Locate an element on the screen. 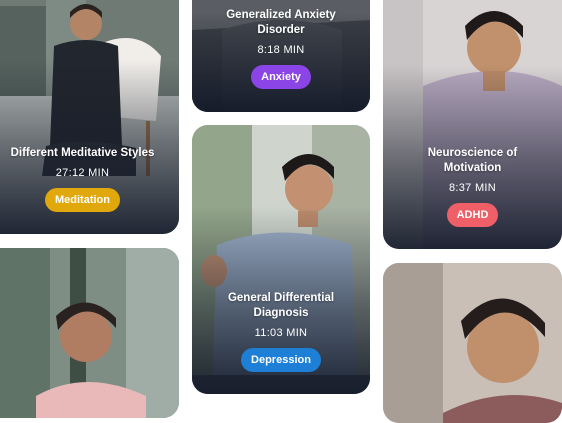 The image size is (562, 423). tag-badge-adhd: ADHD is located at coordinates (472, 215).